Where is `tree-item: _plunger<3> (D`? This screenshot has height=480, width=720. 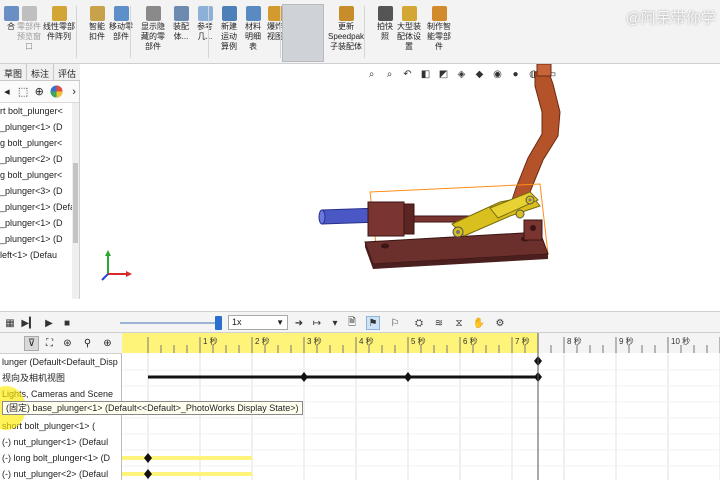
tree-item: _plunger<3> (D is located at coordinates (39, 191).